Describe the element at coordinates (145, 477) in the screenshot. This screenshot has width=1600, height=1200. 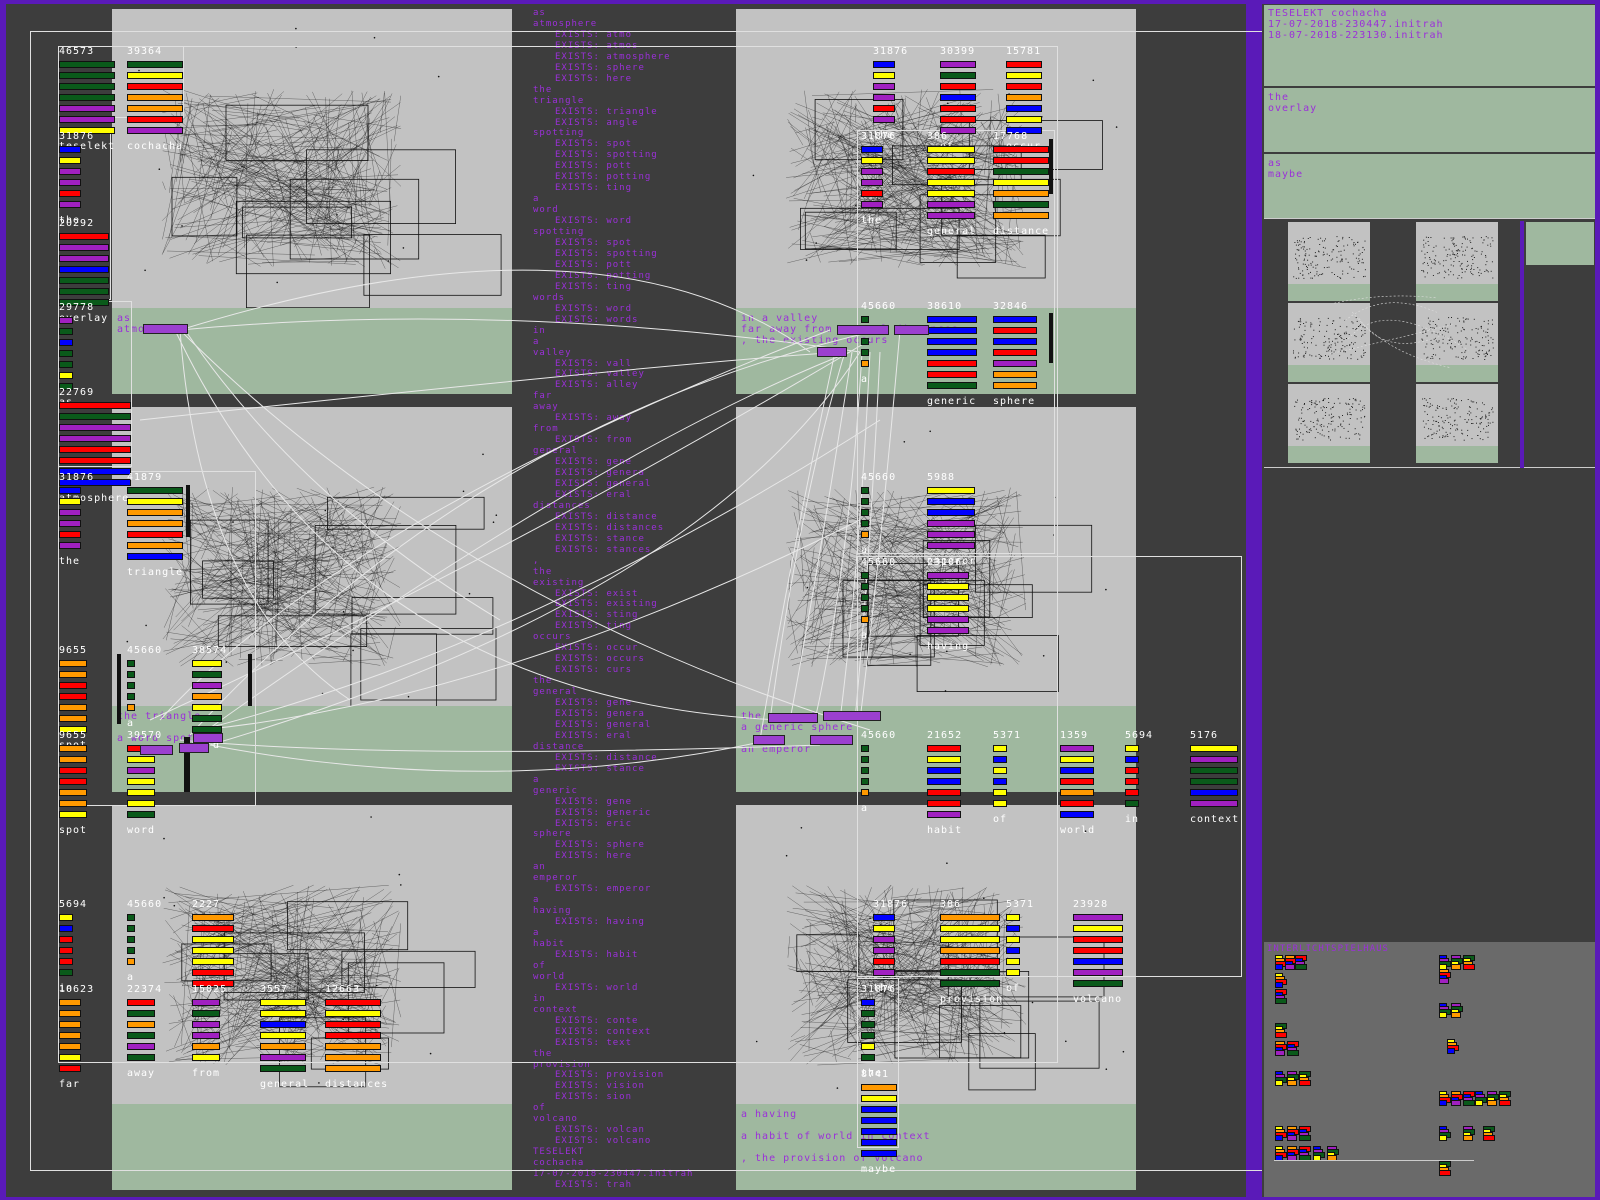
I see `word-count: 41879` at that location.